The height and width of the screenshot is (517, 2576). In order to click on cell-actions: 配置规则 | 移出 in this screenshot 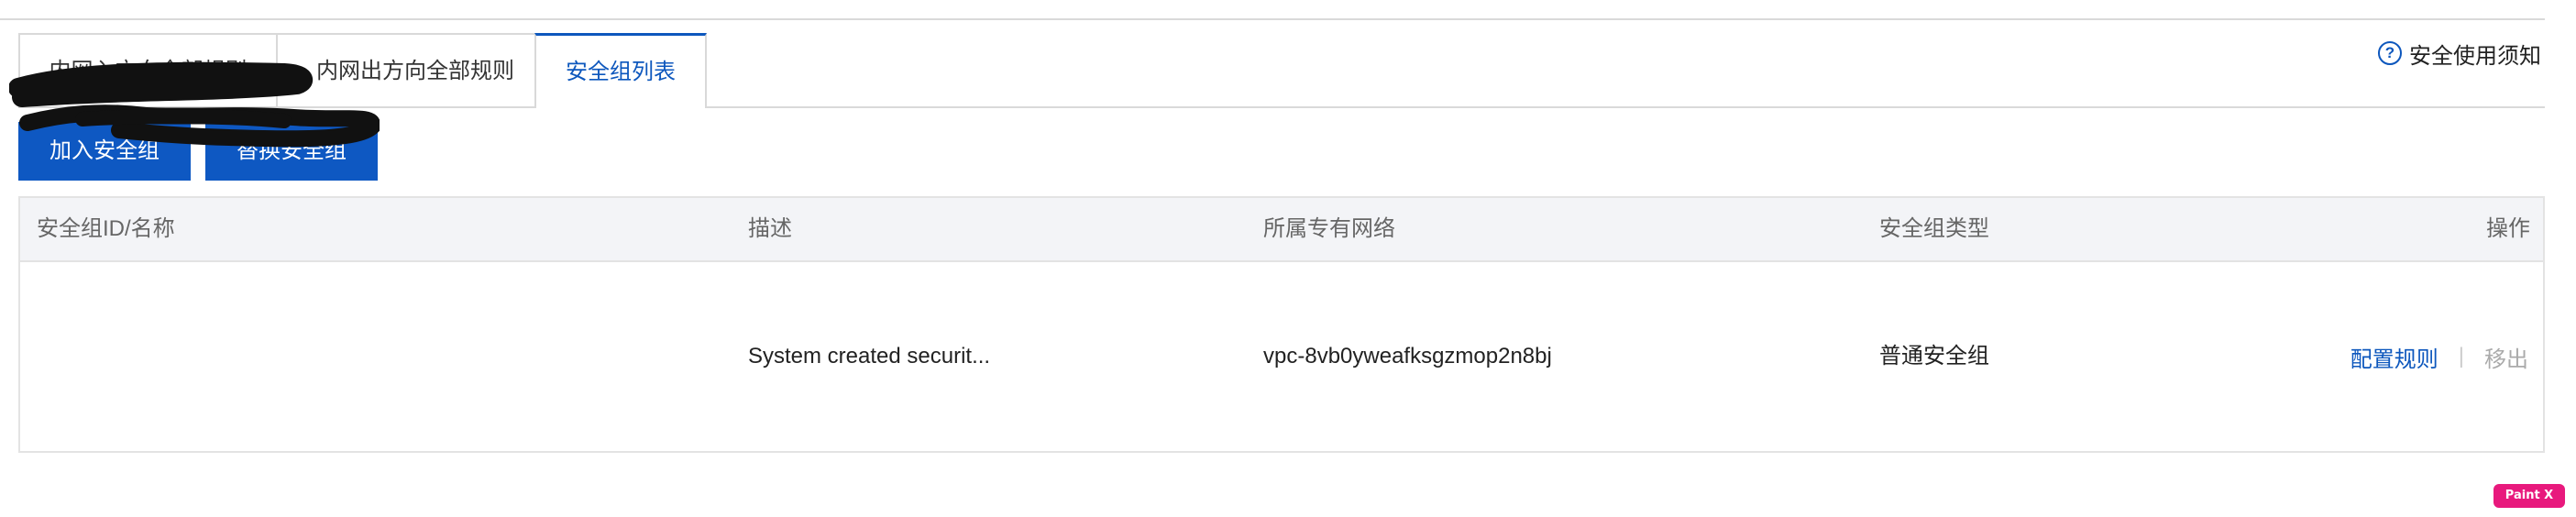, I will do `click(2439, 356)`.